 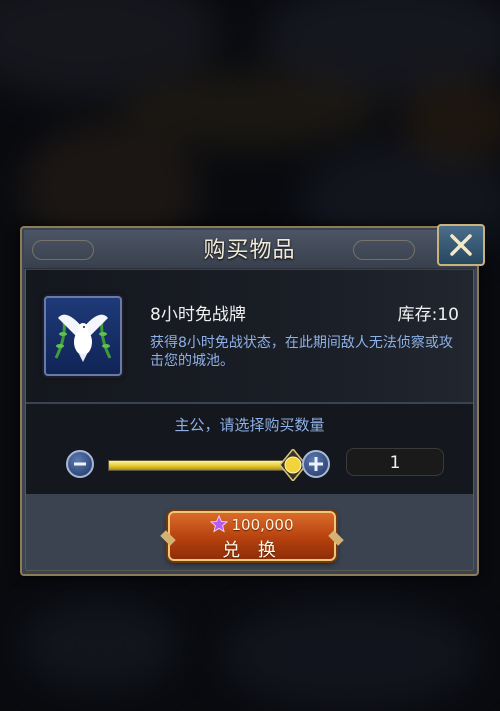 I want to click on white-dove-icon, so click(x=83, y=338).